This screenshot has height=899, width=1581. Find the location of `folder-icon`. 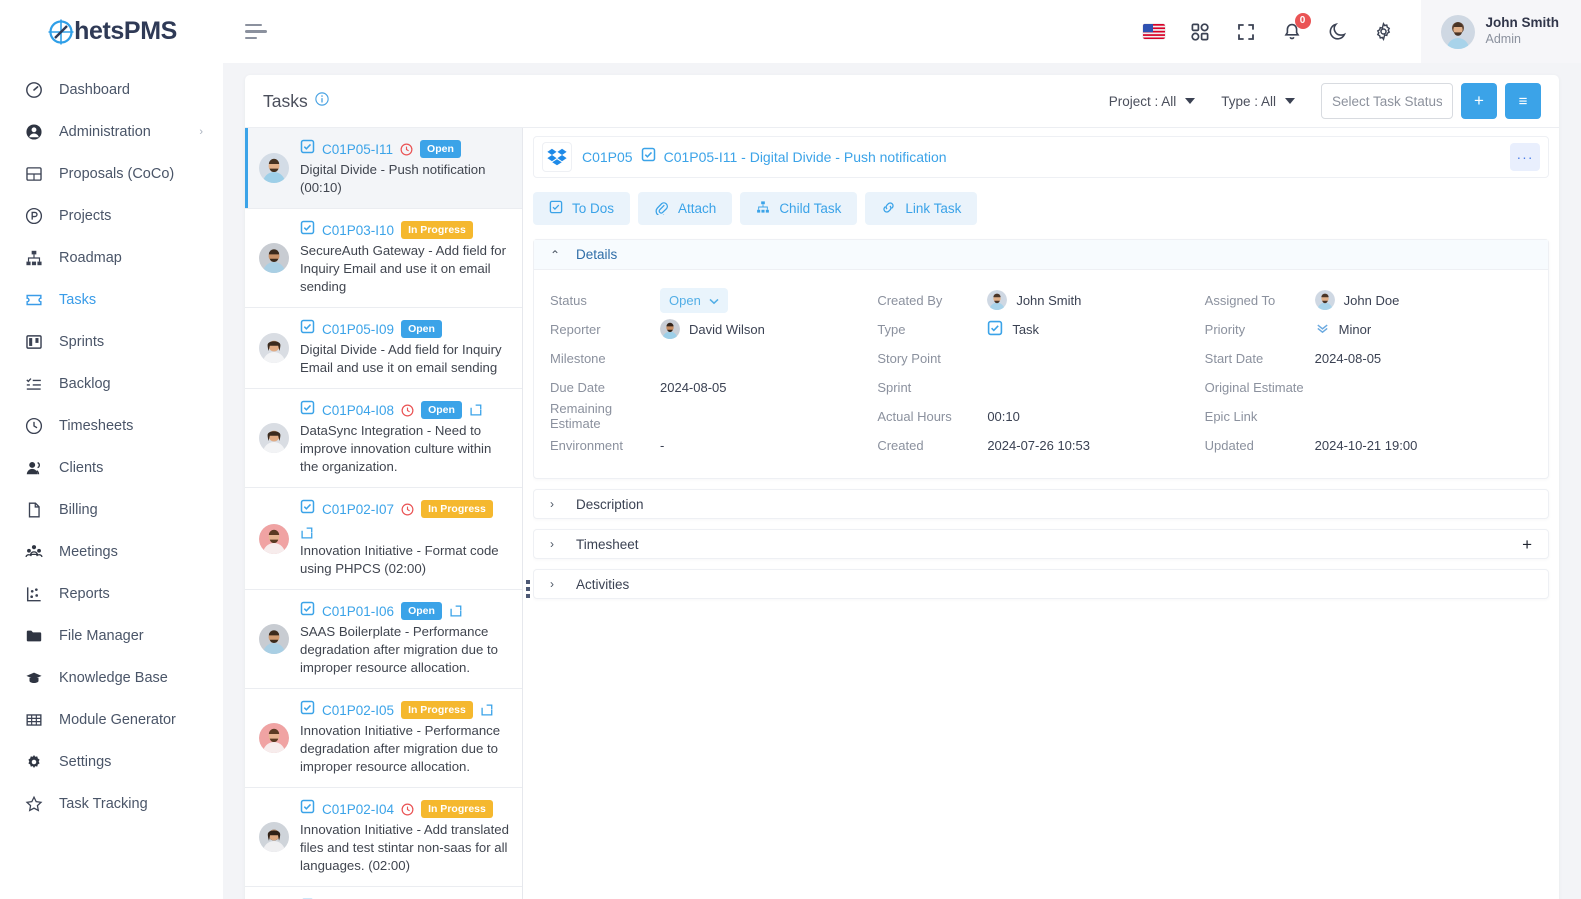

folder-icon is located at coordinates (33, 636).